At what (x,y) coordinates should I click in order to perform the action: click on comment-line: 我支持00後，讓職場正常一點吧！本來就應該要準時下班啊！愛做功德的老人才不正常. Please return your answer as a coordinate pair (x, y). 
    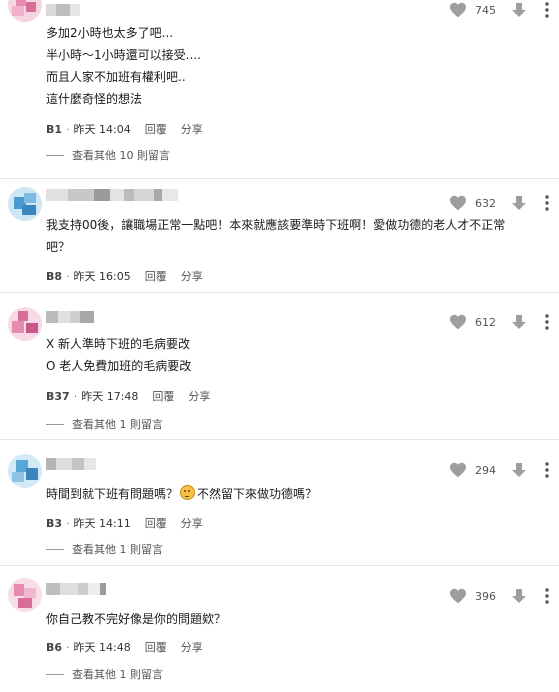
    Looking at the image, I should click on (276, 225).